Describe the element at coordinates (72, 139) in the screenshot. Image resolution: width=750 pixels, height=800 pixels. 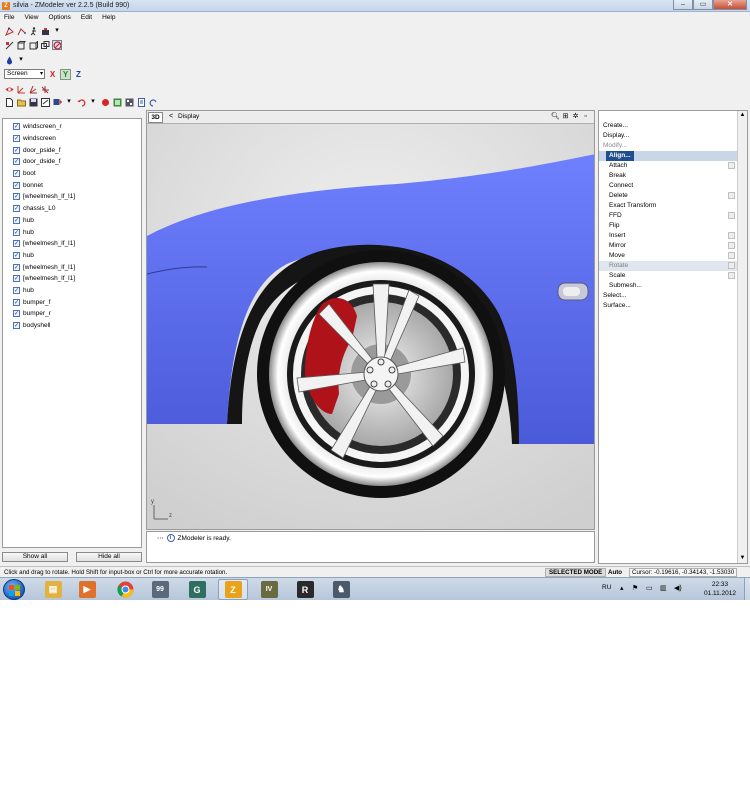
I see `object-row: ✓ windscreen` at that location.